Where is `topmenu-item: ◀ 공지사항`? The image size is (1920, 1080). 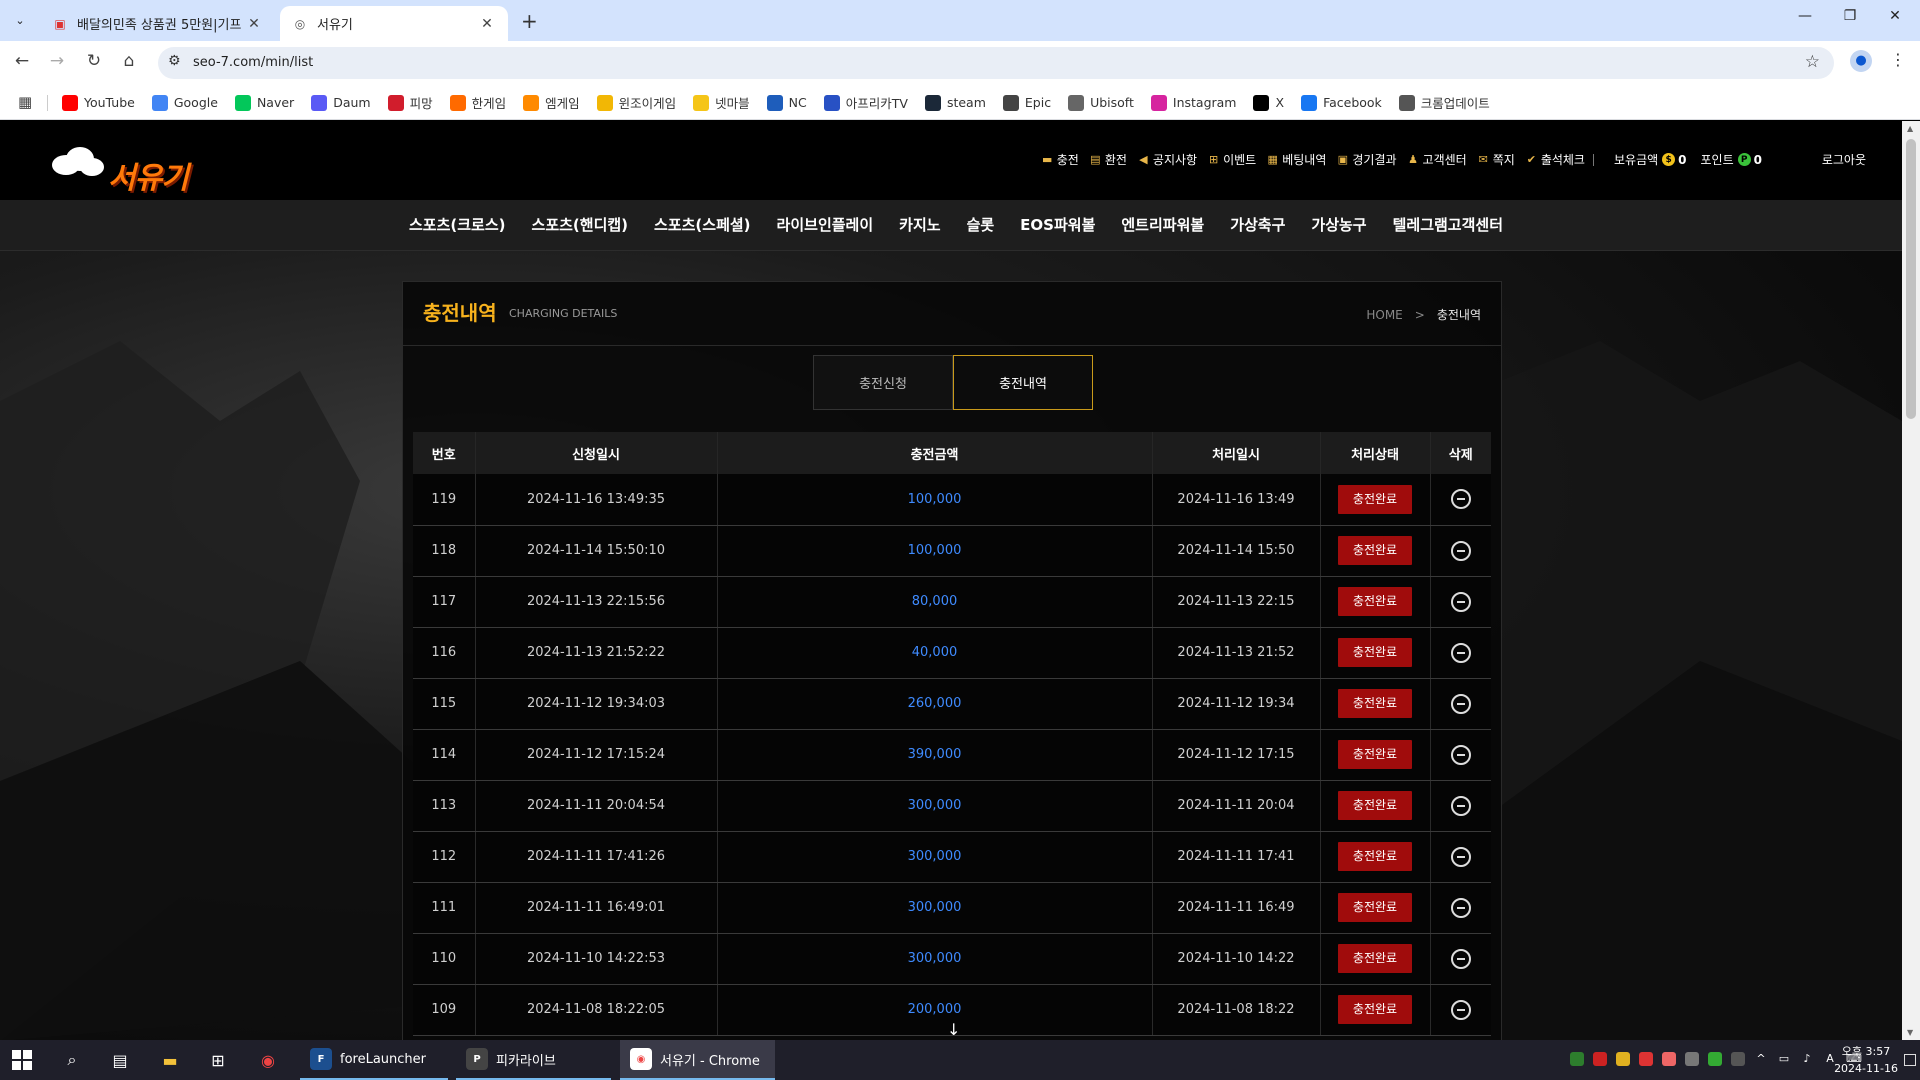 topmenu-item: ◀ 공지사항 is located at coordinates (1166, 159).